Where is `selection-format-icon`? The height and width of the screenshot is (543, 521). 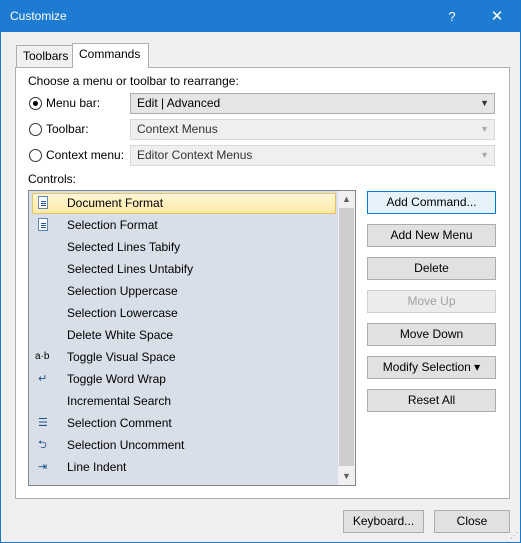
selection-format-icon is located at coordinates (43, 224).